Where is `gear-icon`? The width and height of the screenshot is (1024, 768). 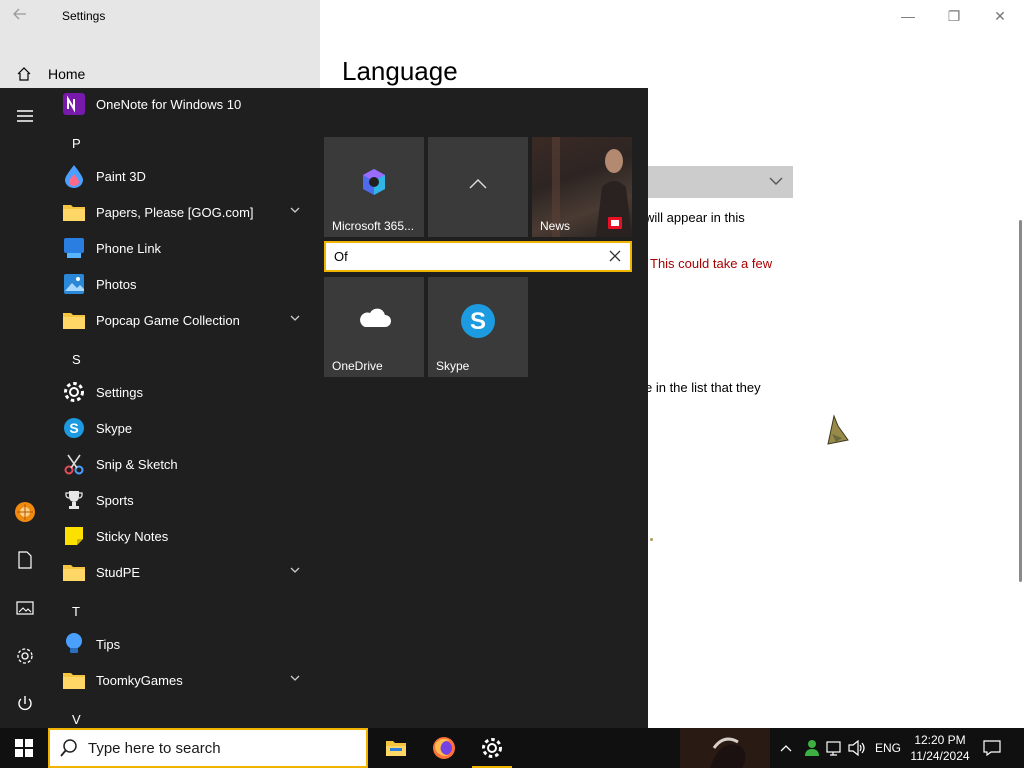
gear-icon is located at coordinates (492, 748).